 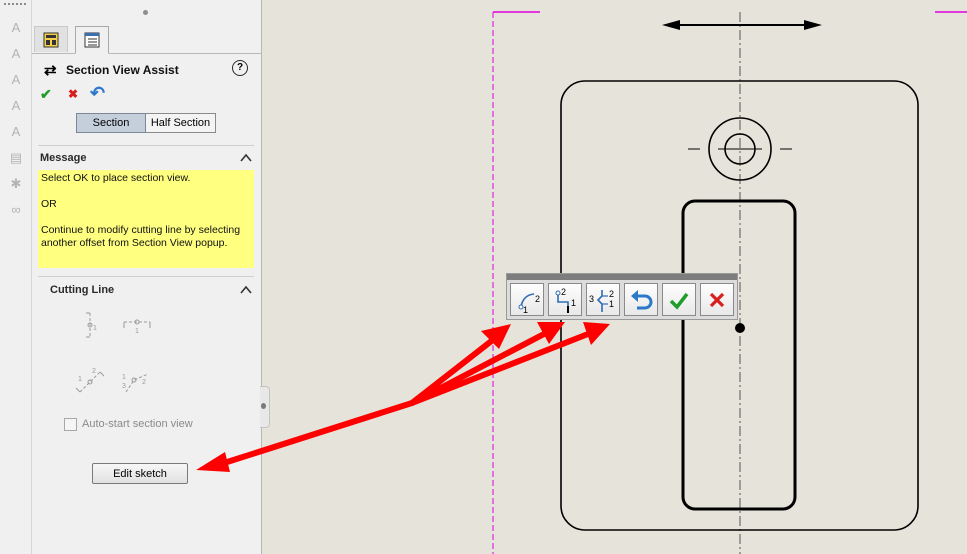 I want to click on badge-bottom: 2, so click(x=537, y=299).